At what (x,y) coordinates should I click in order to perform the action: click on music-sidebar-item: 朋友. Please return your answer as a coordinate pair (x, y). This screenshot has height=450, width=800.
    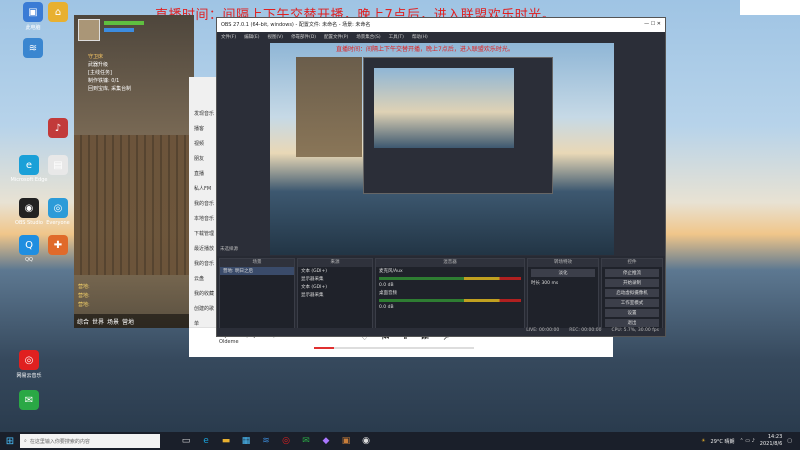
    Looking at the image, I should click on (205, 159).